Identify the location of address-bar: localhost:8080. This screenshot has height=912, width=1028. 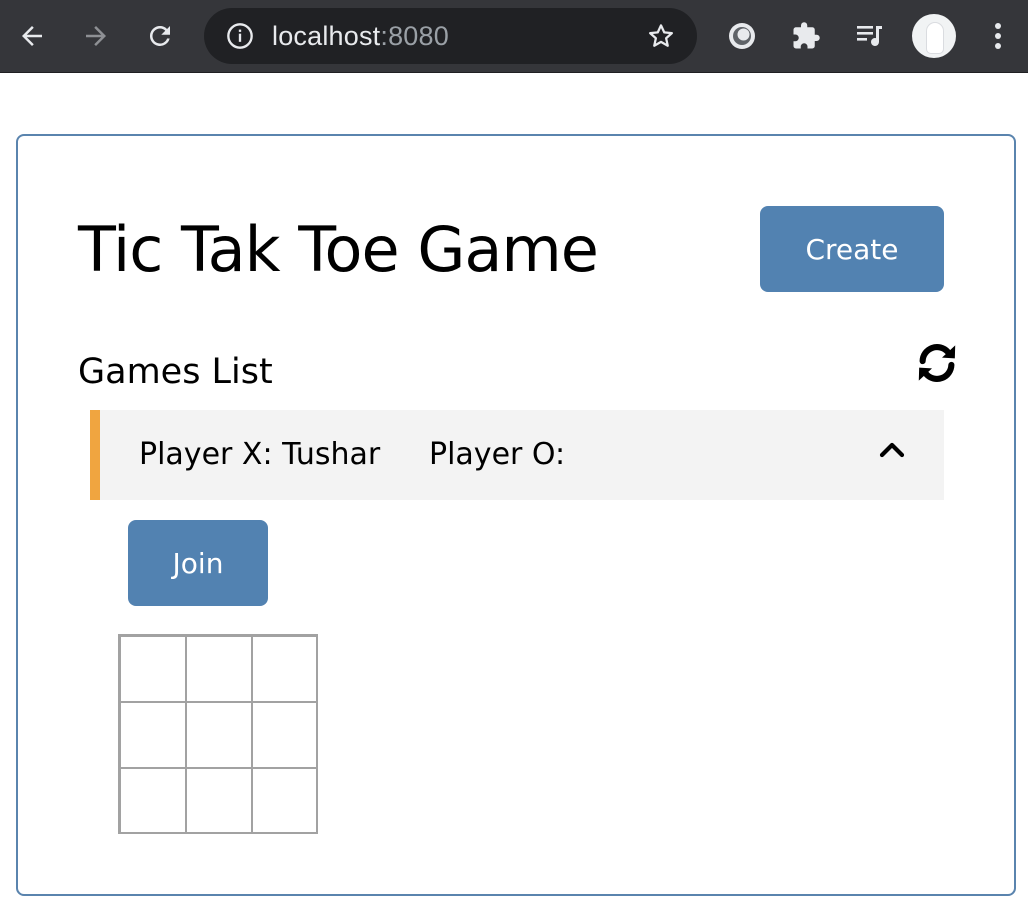
(450, 36).